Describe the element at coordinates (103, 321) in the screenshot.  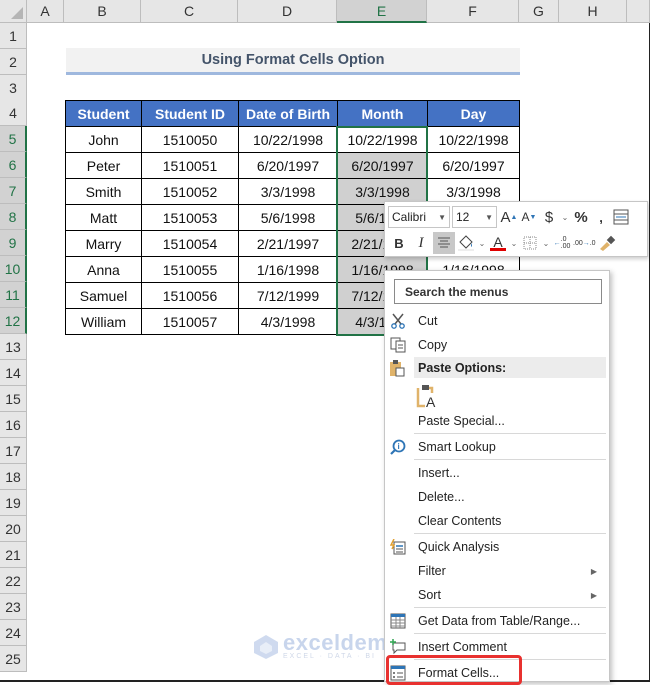
I see `student-cell: William` at that location.